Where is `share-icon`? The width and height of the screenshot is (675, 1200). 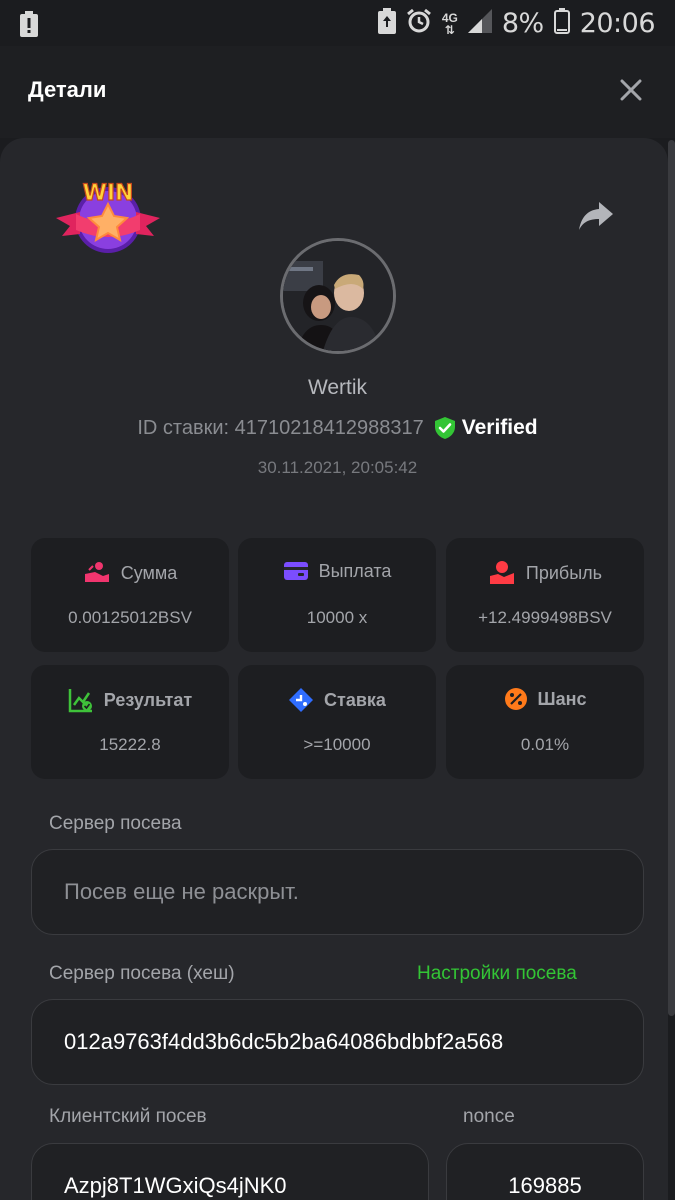
share-icon is located at coordinates (596, 216).